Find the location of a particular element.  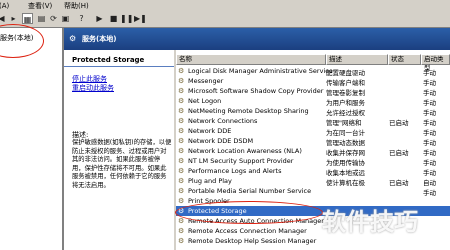

service-name: Messenger is located at coordinates (206, 81).